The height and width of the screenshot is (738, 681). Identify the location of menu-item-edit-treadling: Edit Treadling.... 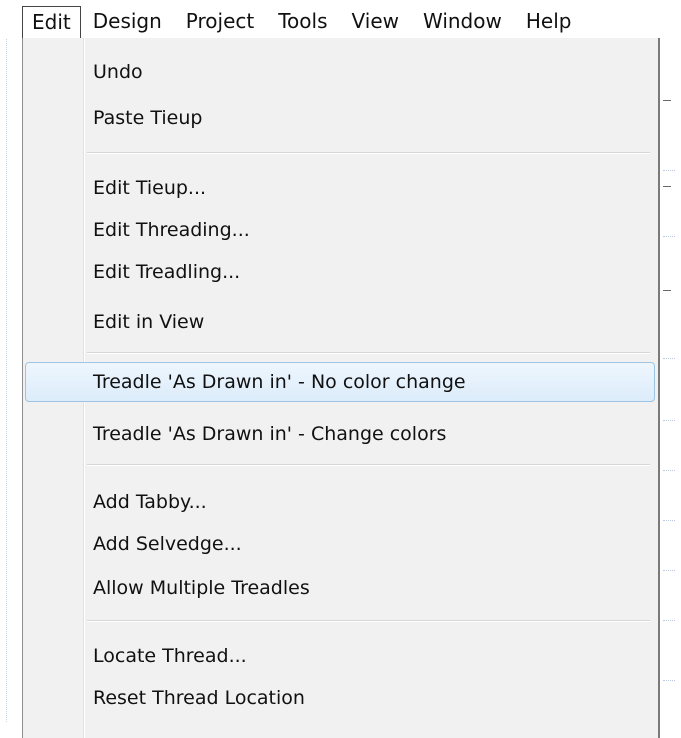
(166, 272).